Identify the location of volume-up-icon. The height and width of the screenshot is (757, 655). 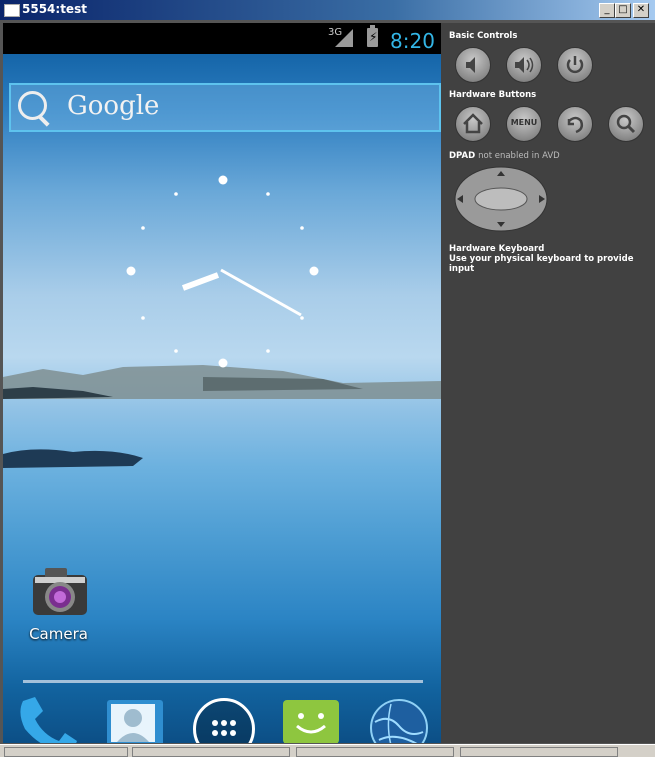
(524, 65).